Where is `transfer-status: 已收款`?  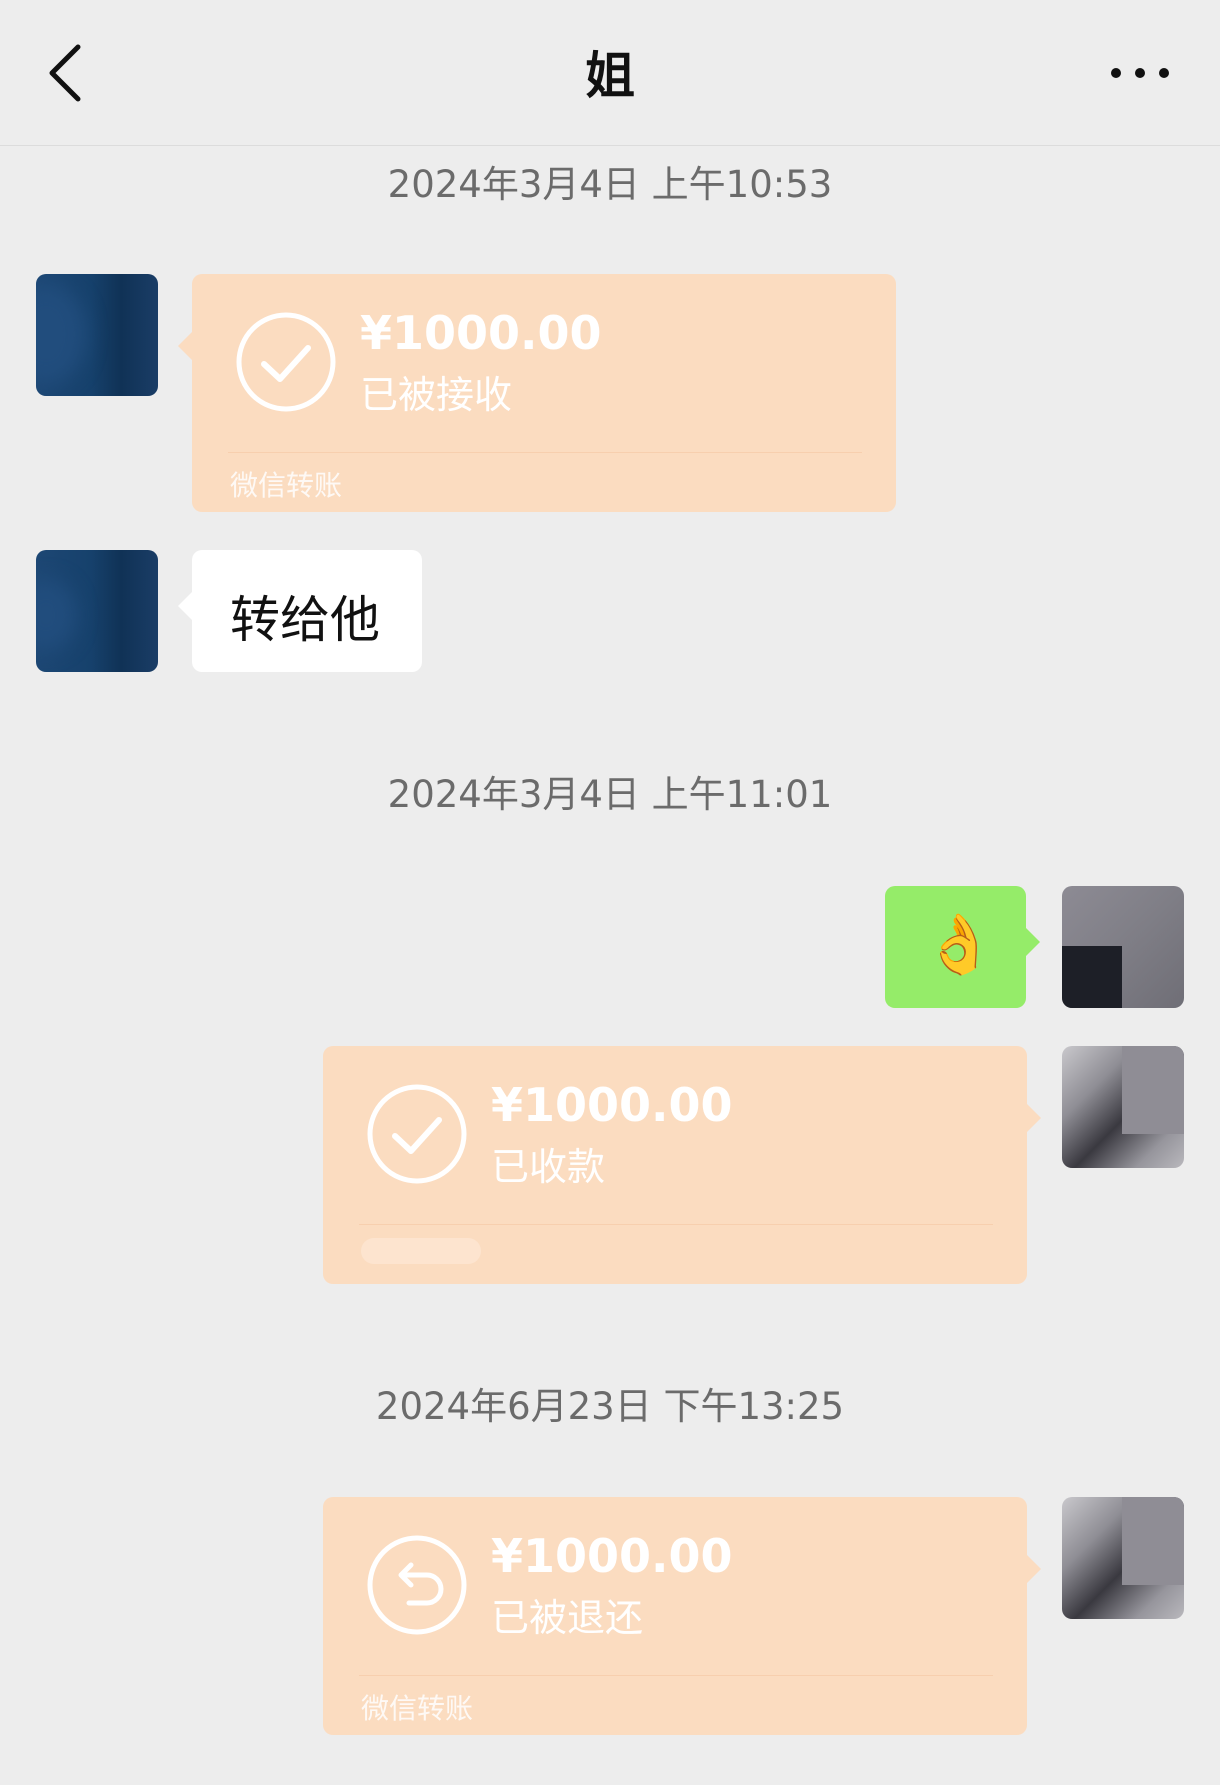
transfer-status: 已收款 is located at coordinates (548, 1167).